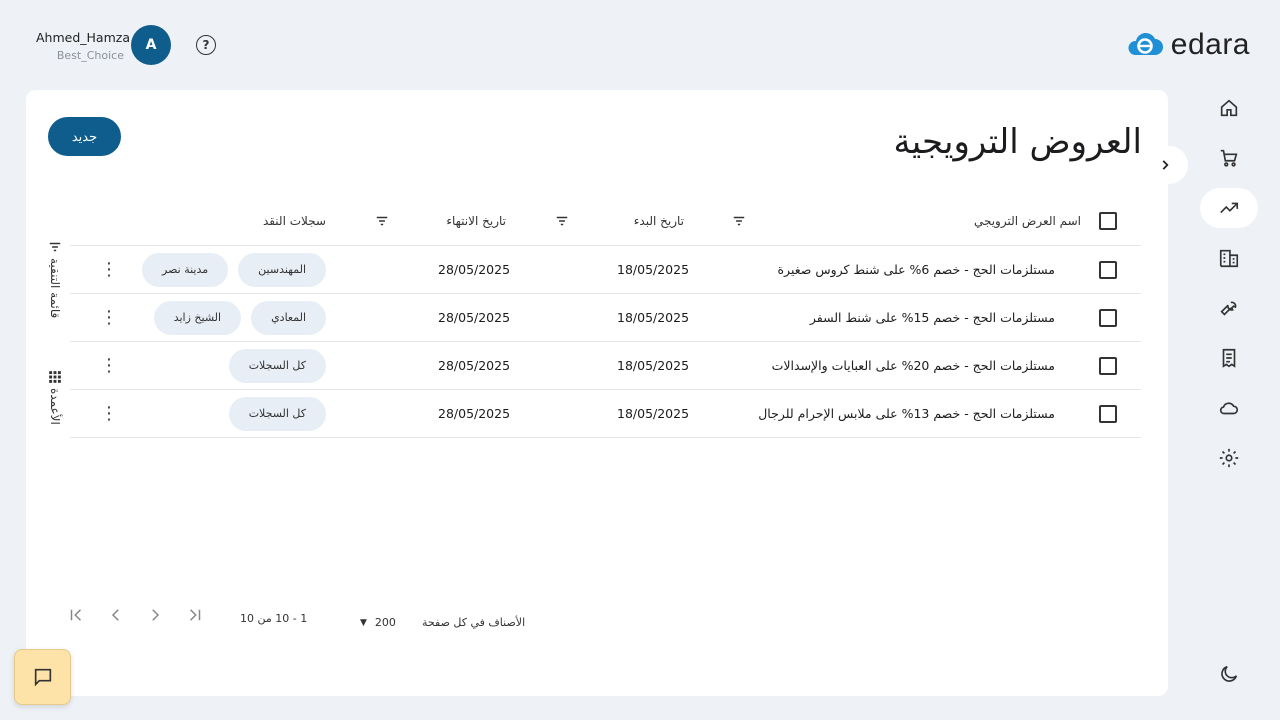  I want to click on cart-icon, so click(1229, 158).